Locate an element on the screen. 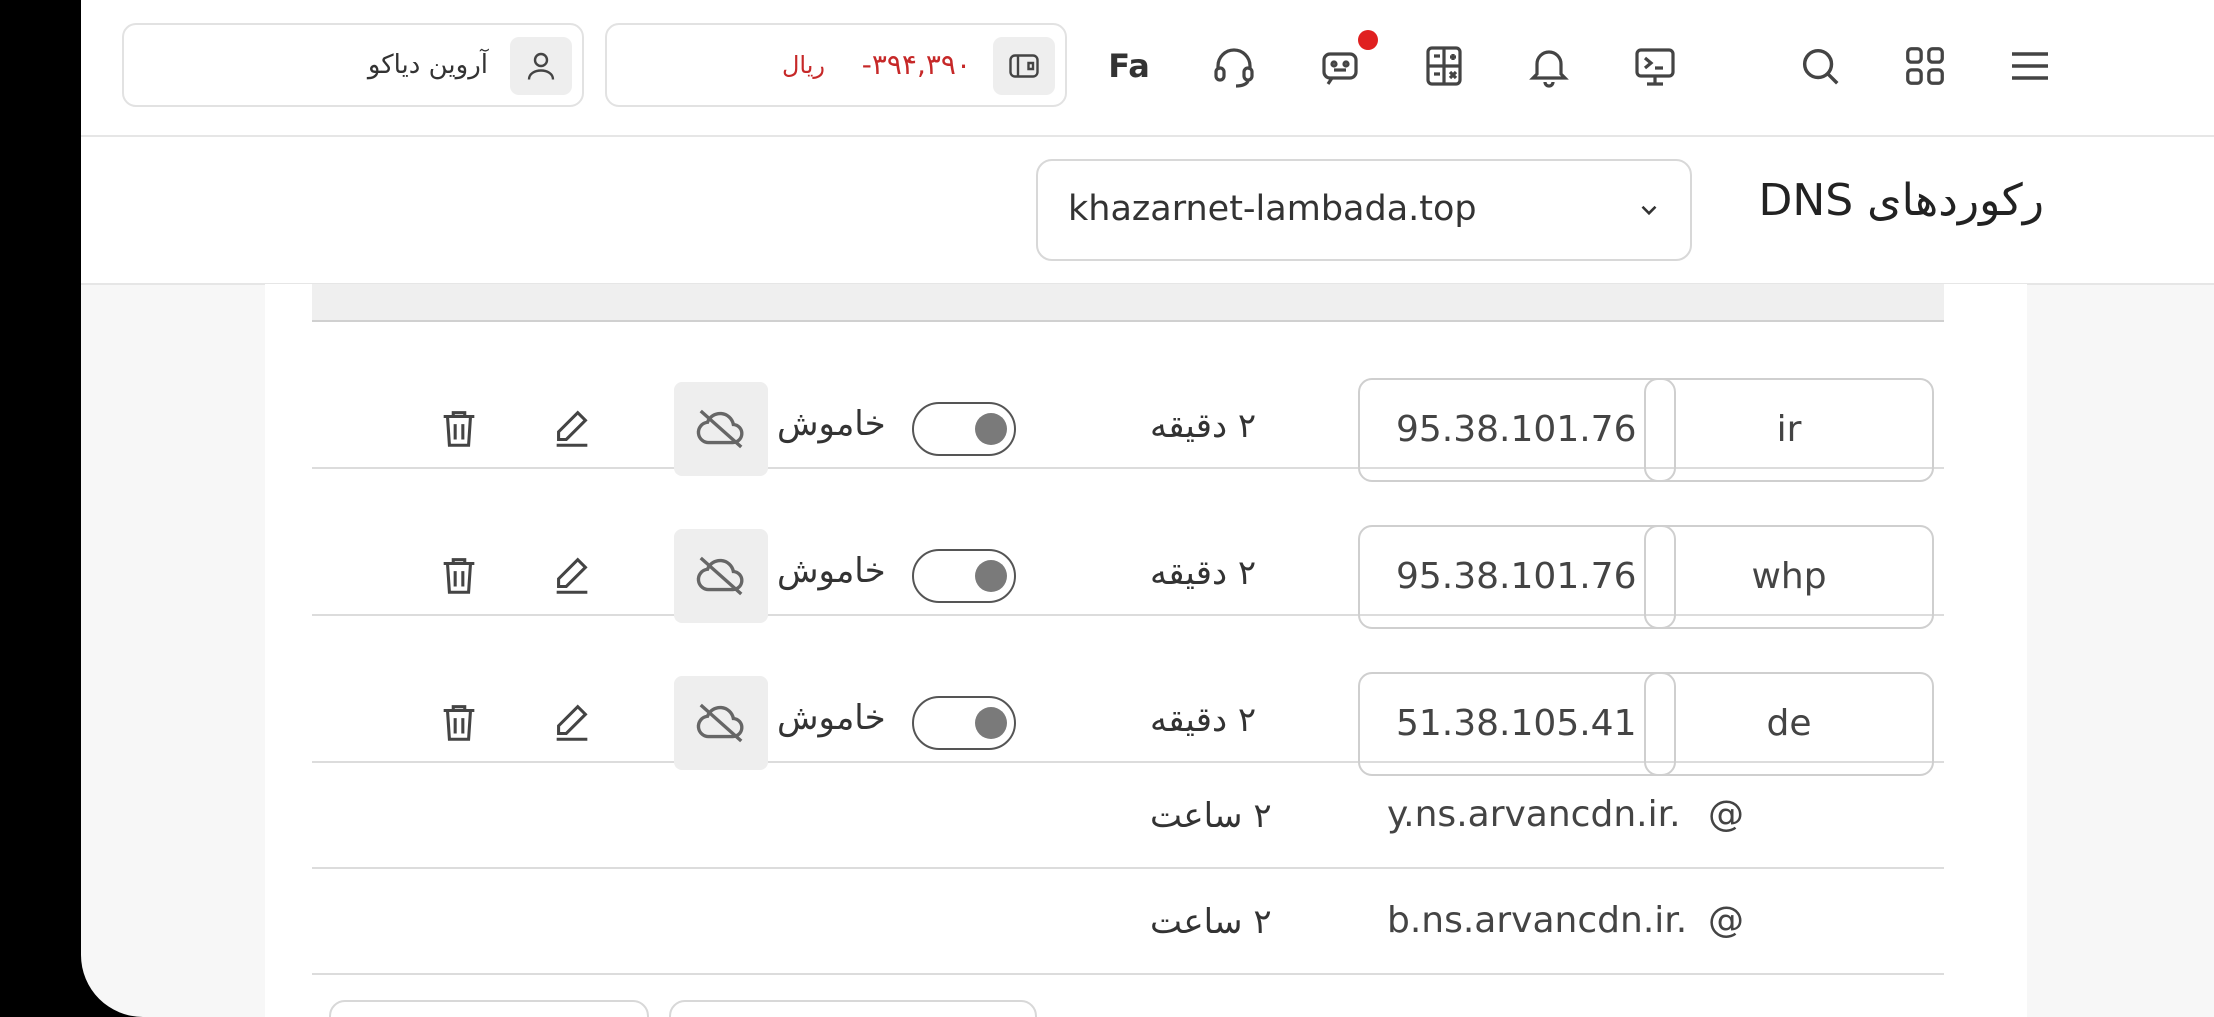  terminal-icon is located at coordinates (1655, 66).